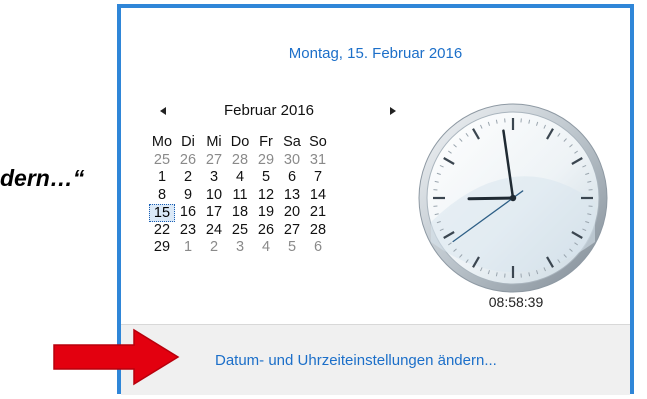 The height and width of the screenshot is (399, 647). I want to click on month-label: Februar 2016, so click(269, 110).